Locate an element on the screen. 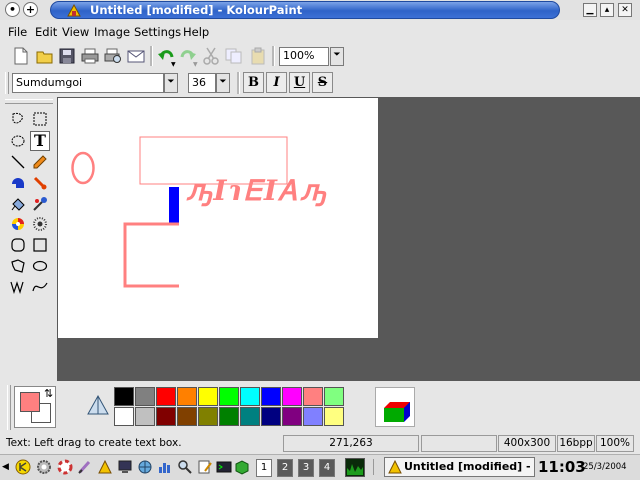 The width and height of the screenshot is (640, 480). paste-icon is located at coordinates (258, 56).